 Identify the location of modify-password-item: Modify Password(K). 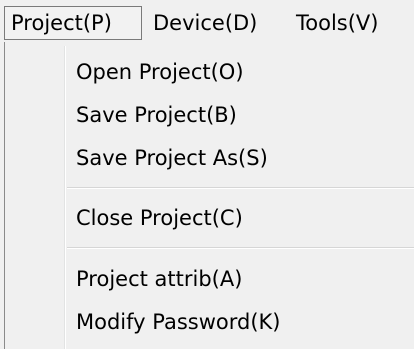
(209, 322).